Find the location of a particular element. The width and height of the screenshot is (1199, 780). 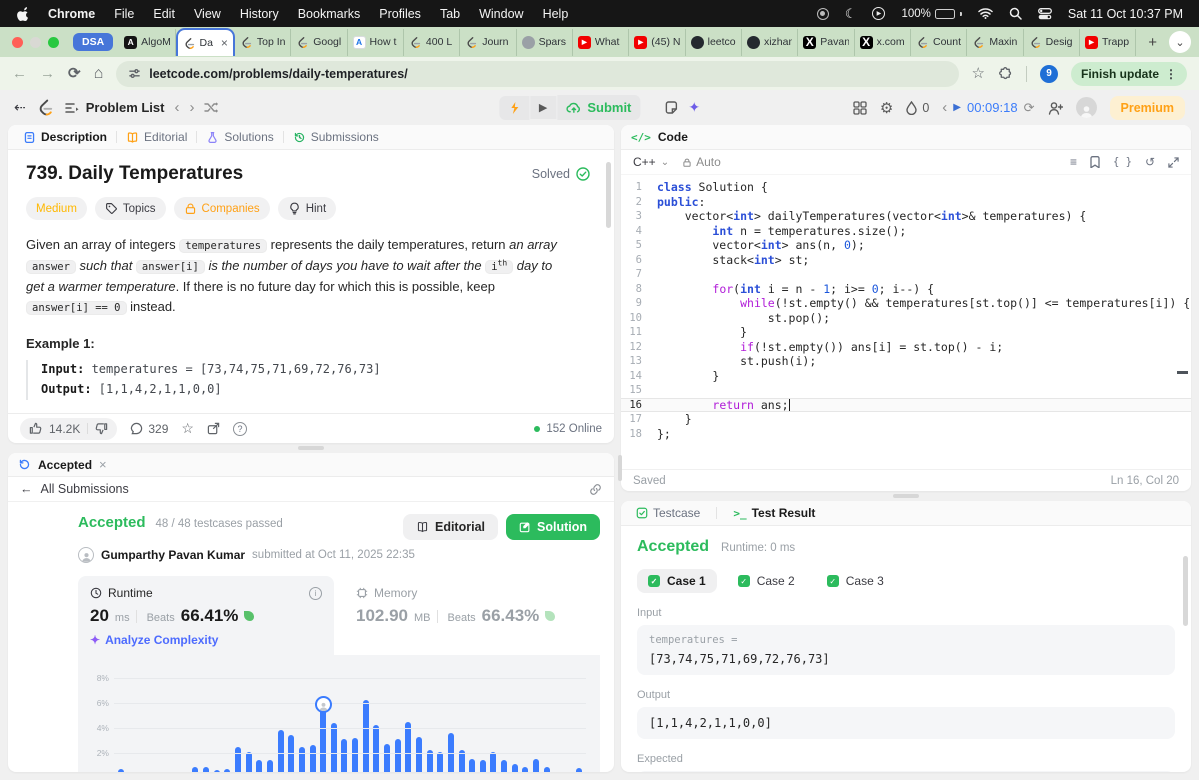

bar-18ms is located at coordinates (301, 759).